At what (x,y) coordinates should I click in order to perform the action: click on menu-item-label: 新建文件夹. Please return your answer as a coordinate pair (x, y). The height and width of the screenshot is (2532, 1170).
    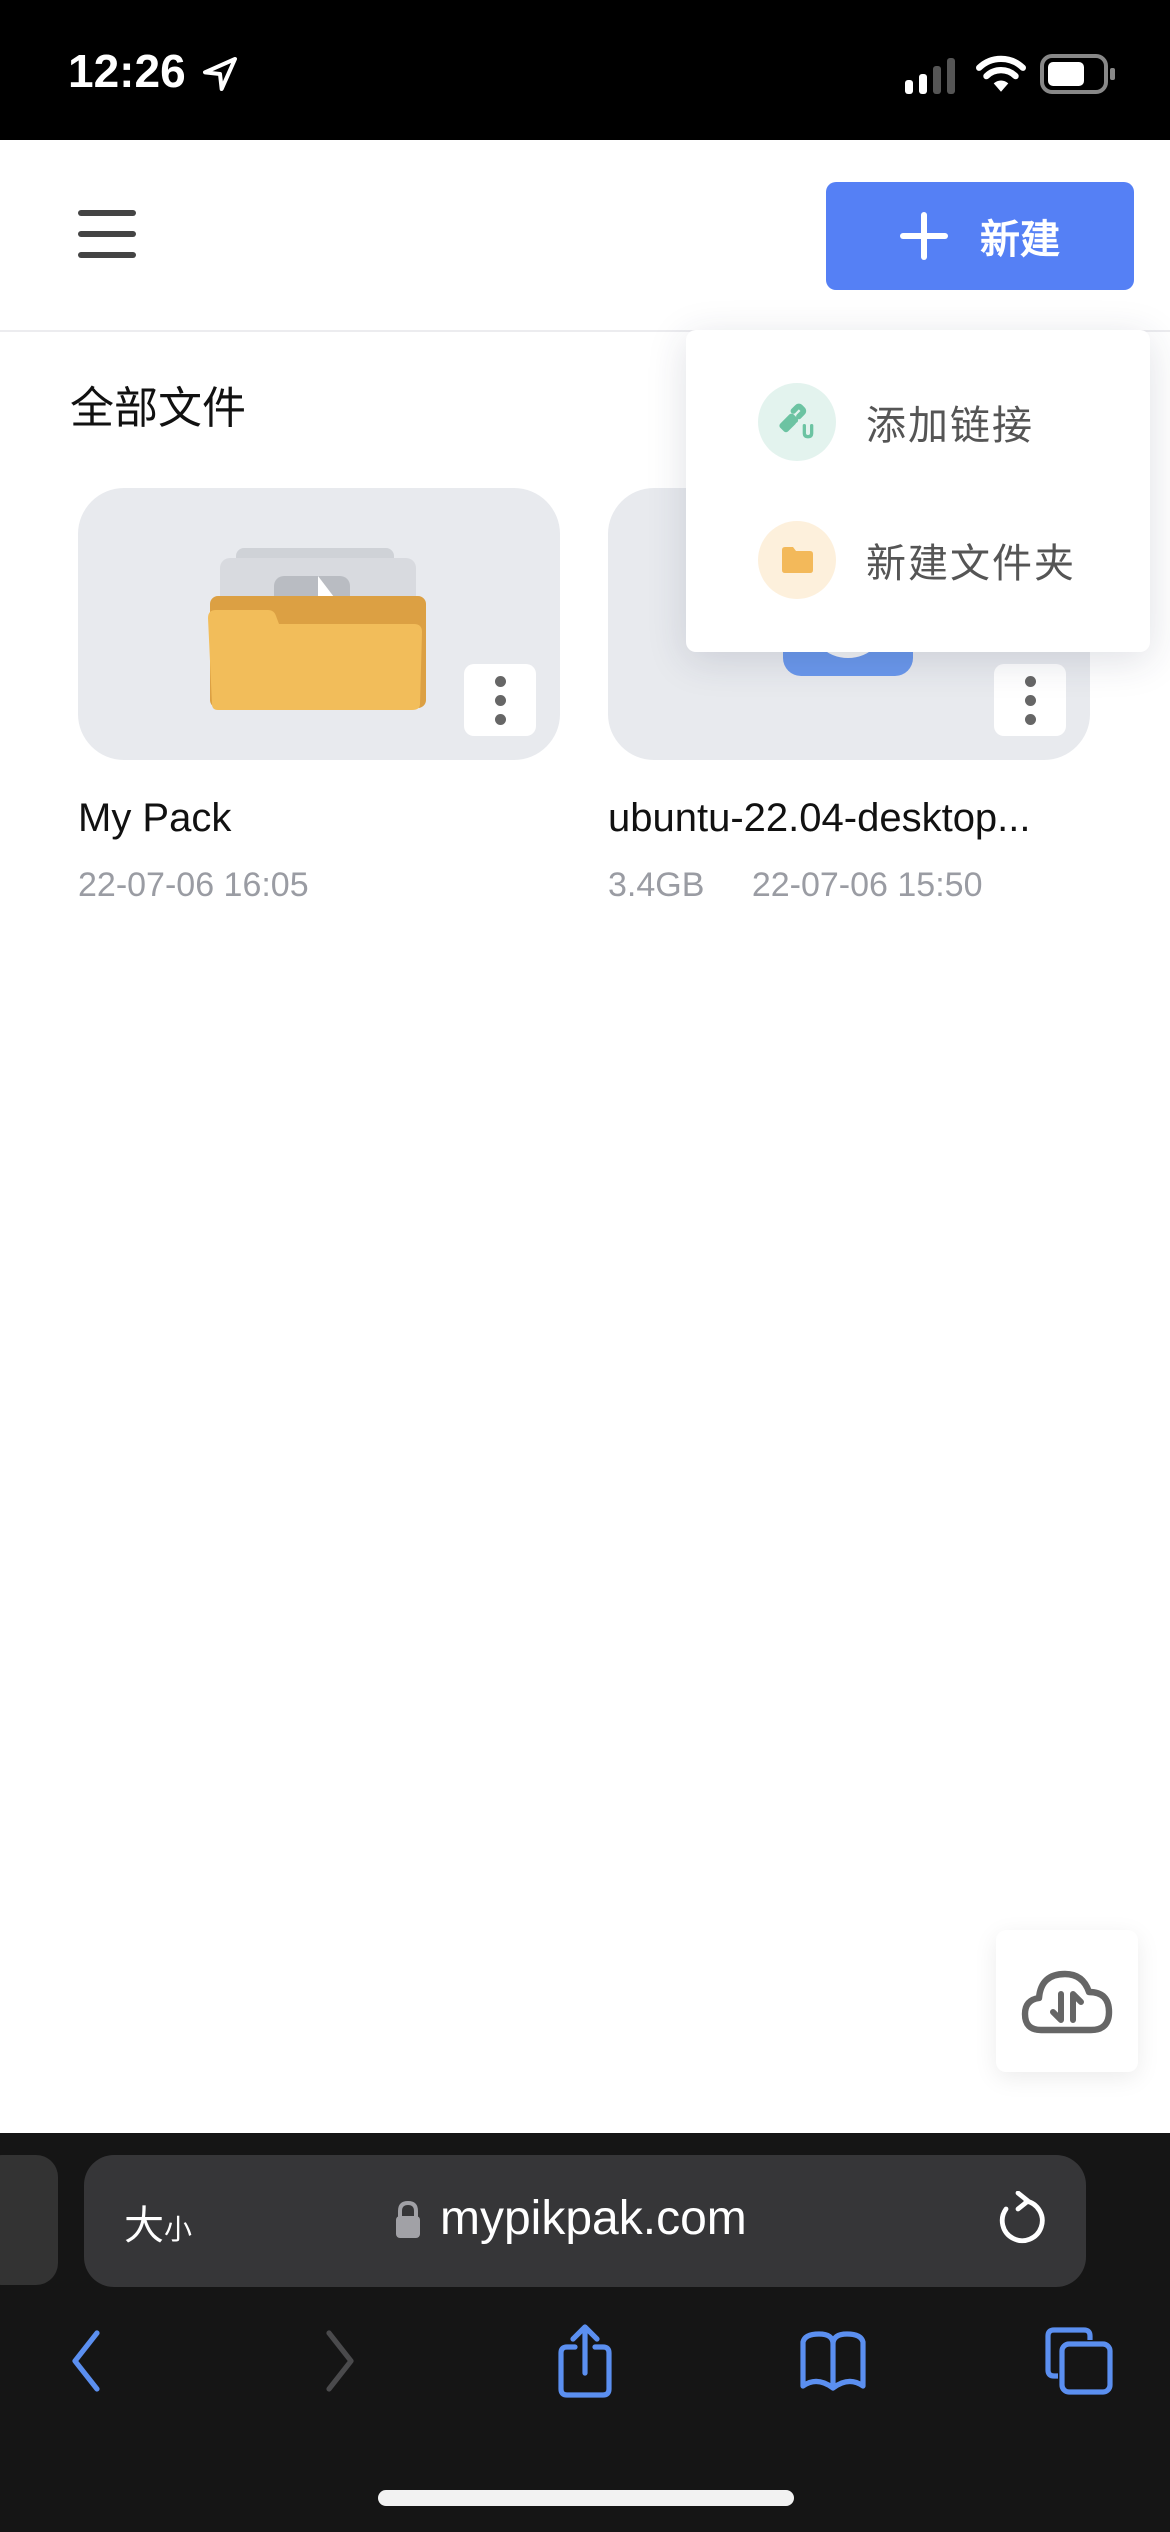
    Looking at the image, I should click on (971, 564).